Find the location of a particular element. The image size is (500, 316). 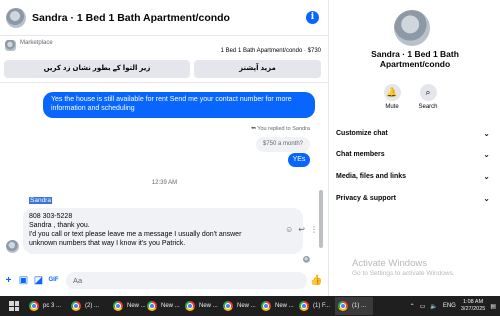

seen-avatar is located at coordinates (306, 259).